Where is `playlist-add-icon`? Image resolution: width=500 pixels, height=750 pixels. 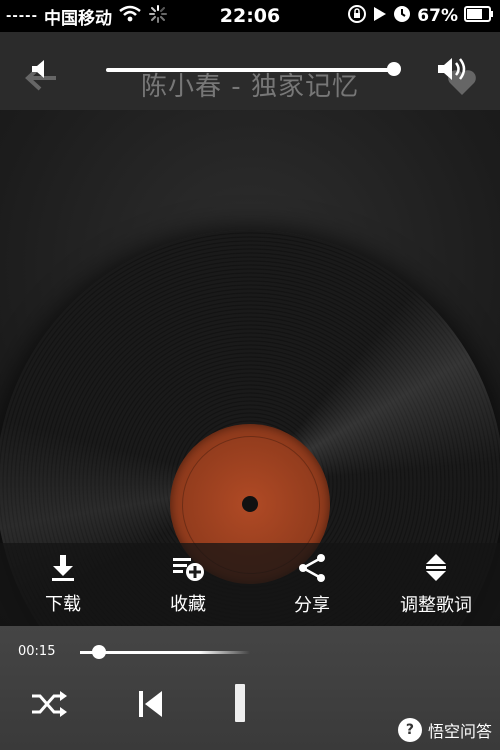
playlist-add-icon is located at coordinates (188, 570).